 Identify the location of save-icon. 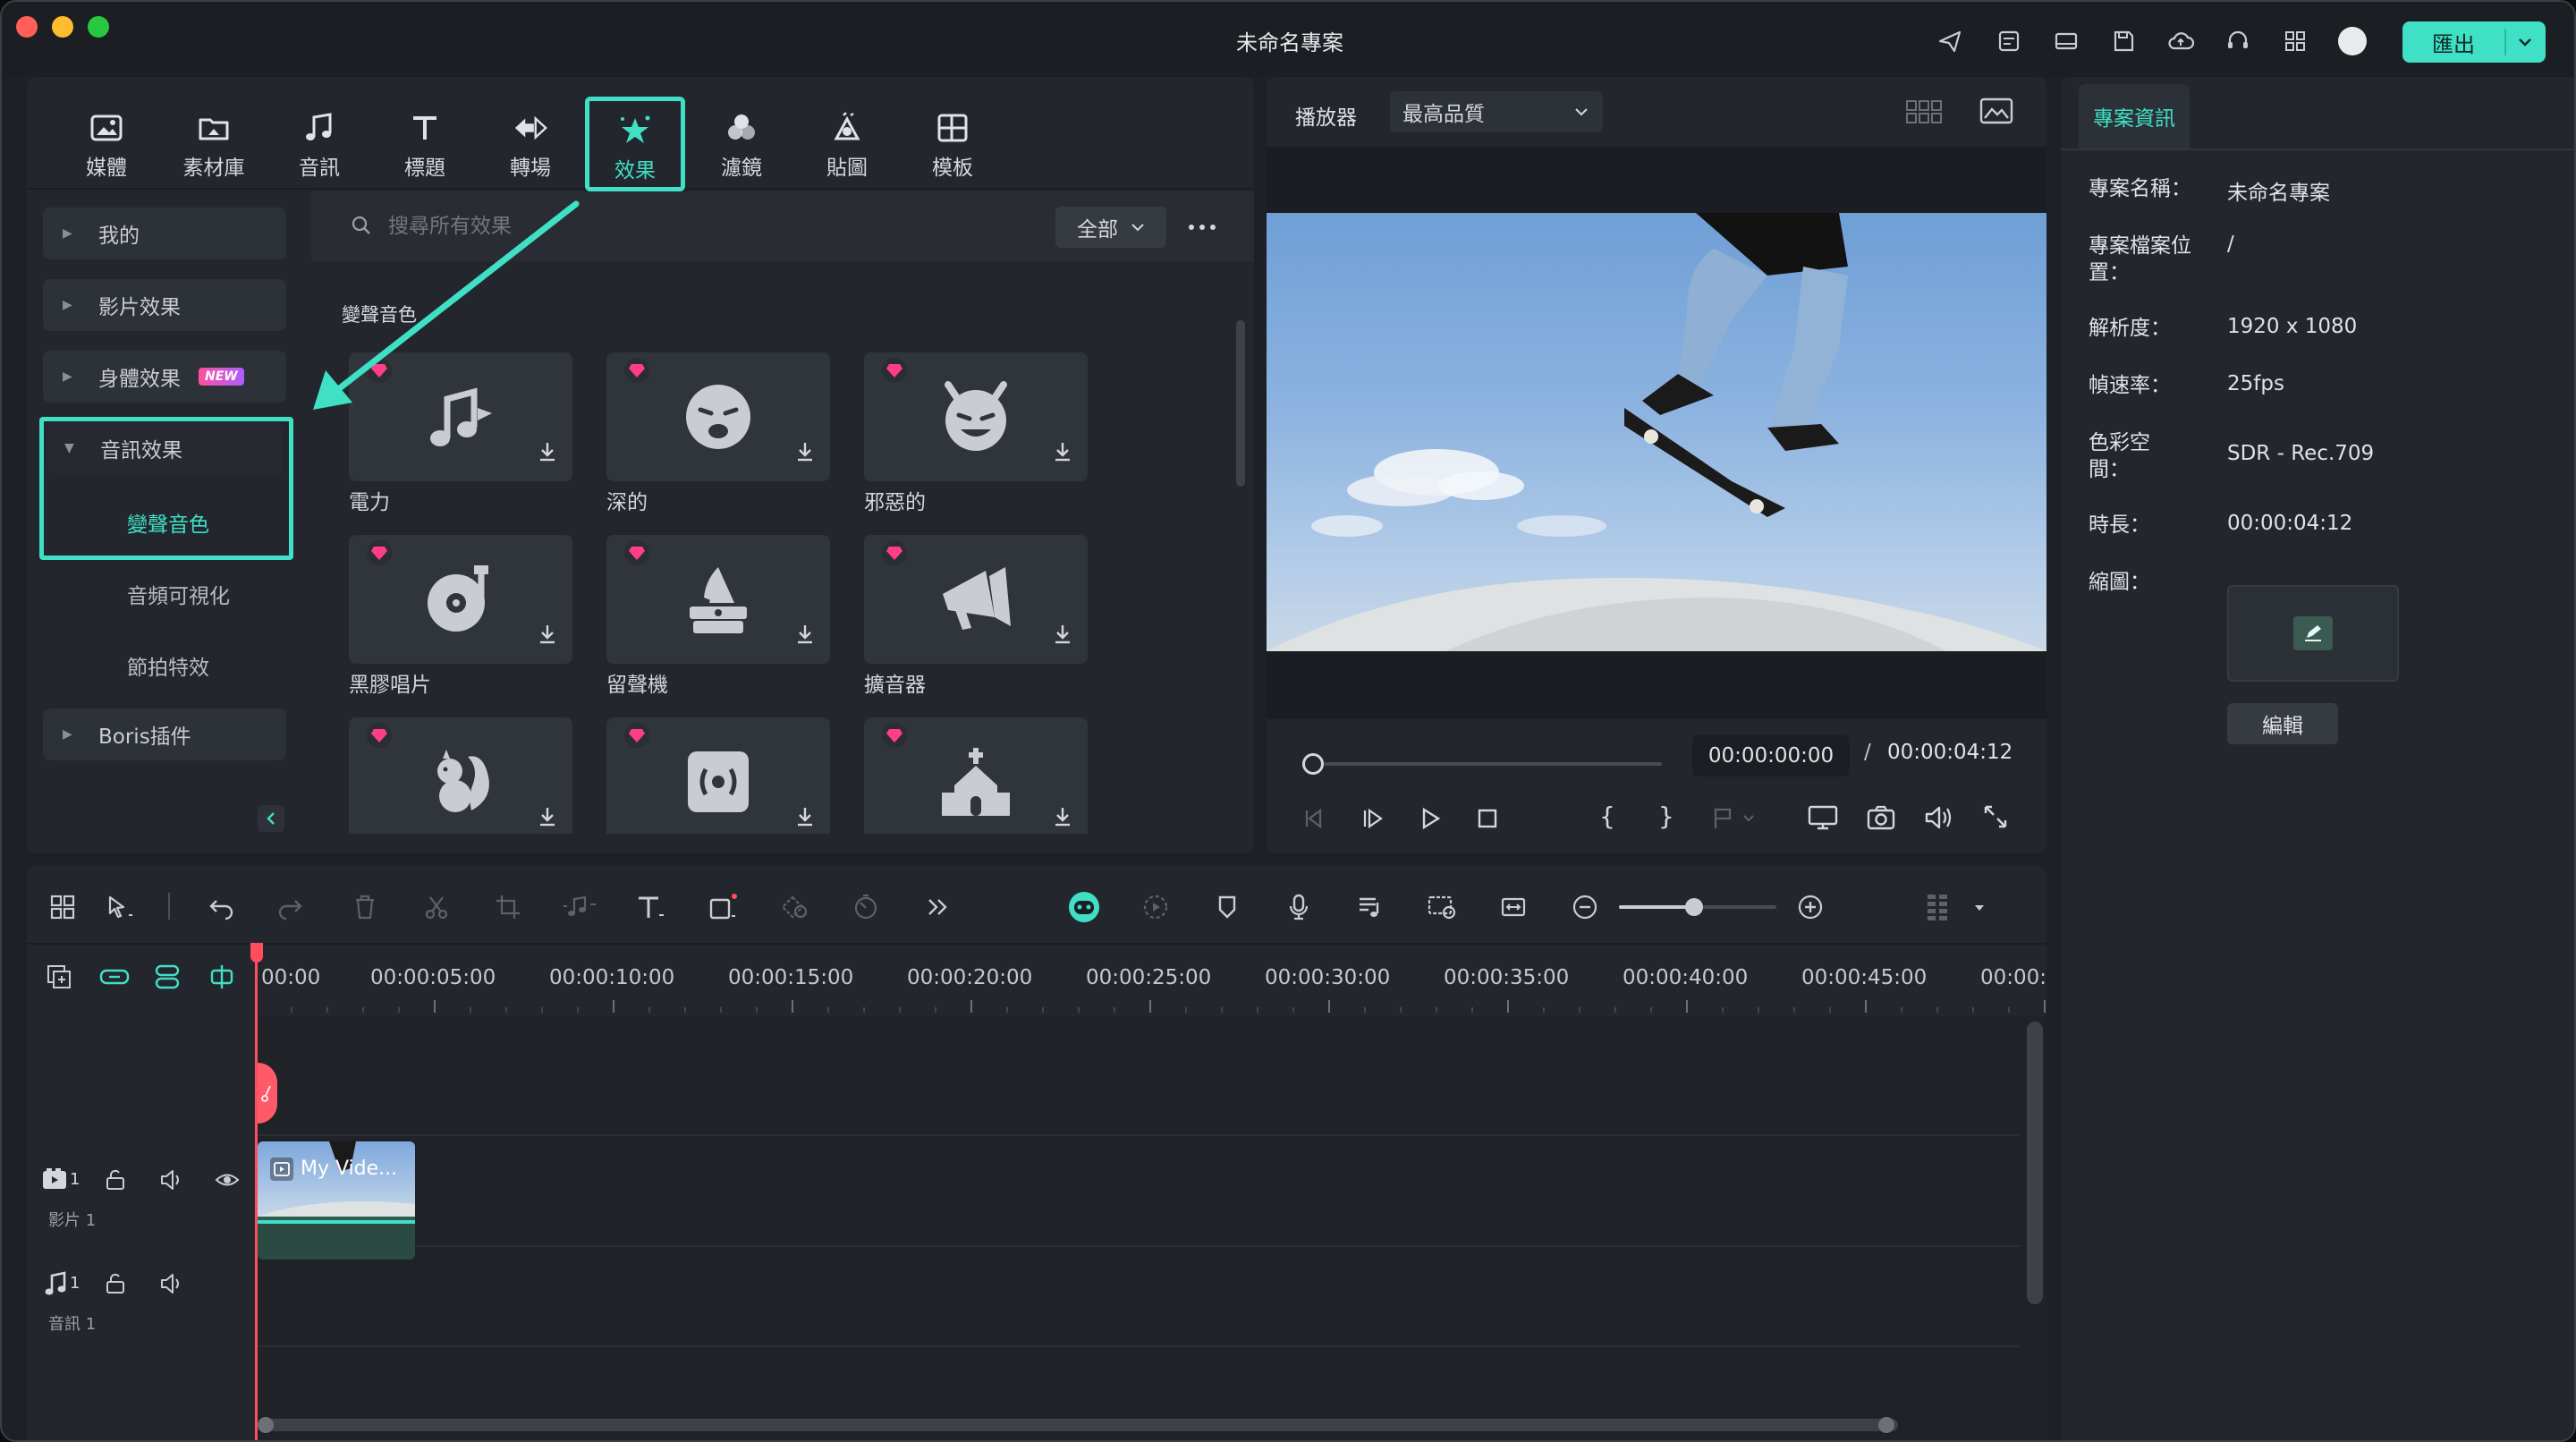
(2123, 41).